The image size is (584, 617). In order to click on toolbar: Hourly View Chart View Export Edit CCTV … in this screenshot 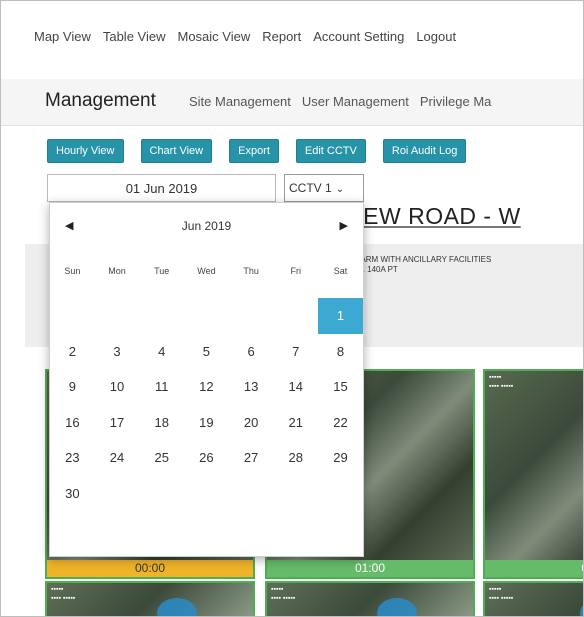, I will do `click(257, 151)`.